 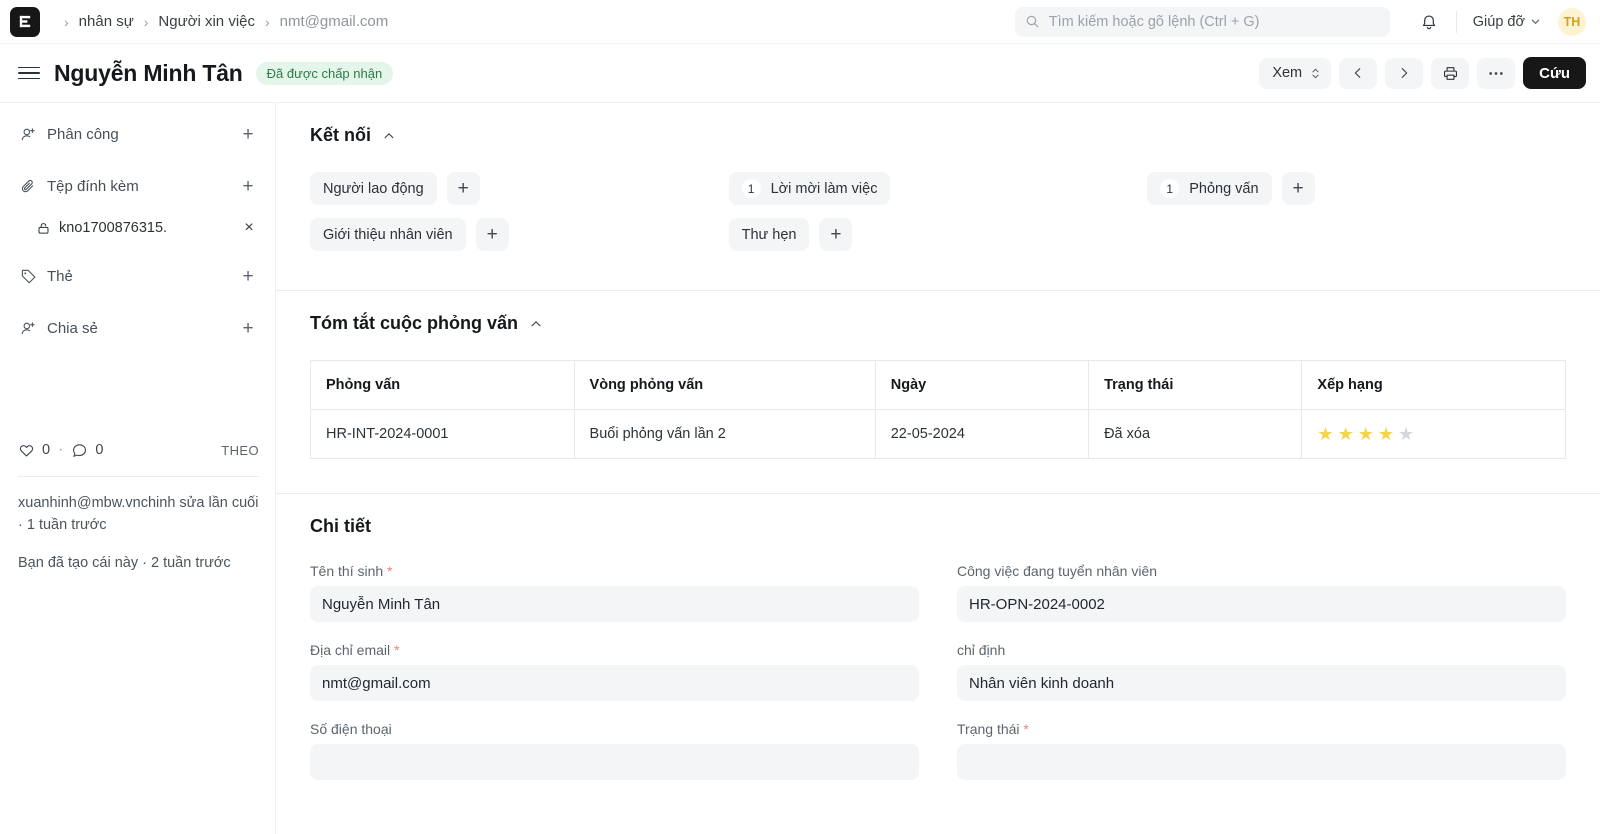 I want to click on required-marker: *, so click(x=390, y=571).